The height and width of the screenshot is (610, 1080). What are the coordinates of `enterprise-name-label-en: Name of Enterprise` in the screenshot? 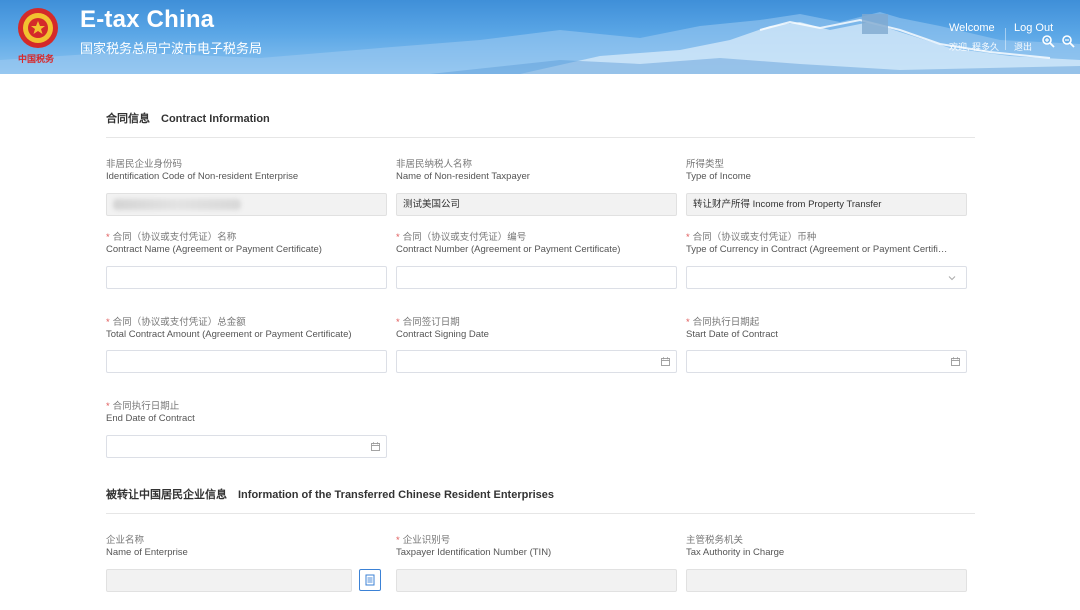 It's located at (147, 552).